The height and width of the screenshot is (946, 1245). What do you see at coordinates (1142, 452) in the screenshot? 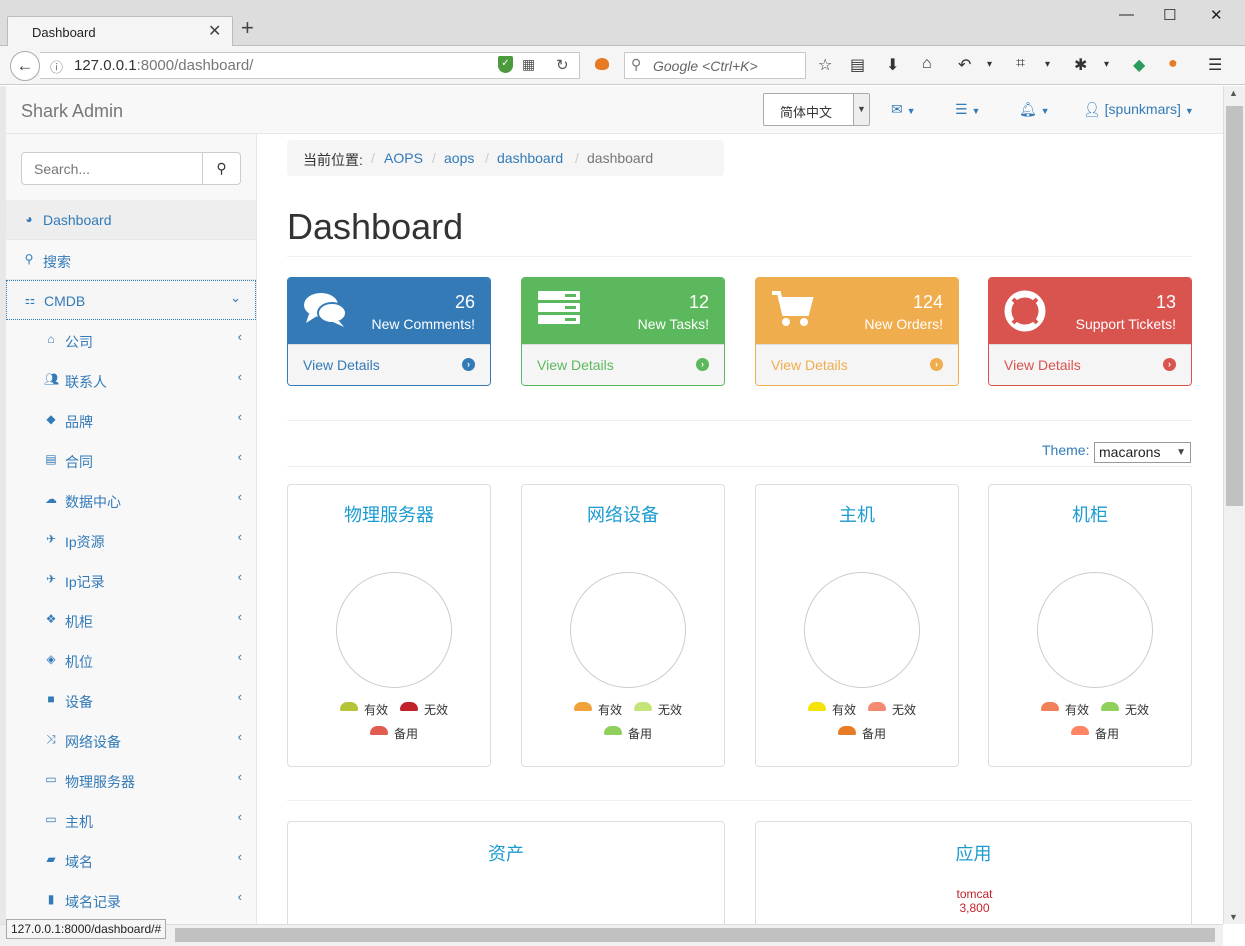
I see `theme-select: macarons ▼` at bounding box center [1142, 452].